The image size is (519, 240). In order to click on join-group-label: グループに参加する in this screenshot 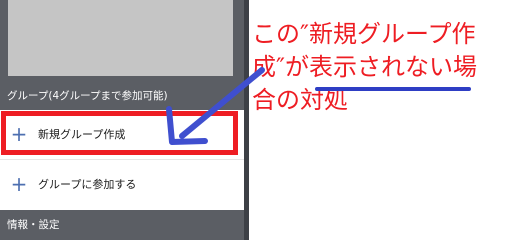, I will do `click(87, 184)`.